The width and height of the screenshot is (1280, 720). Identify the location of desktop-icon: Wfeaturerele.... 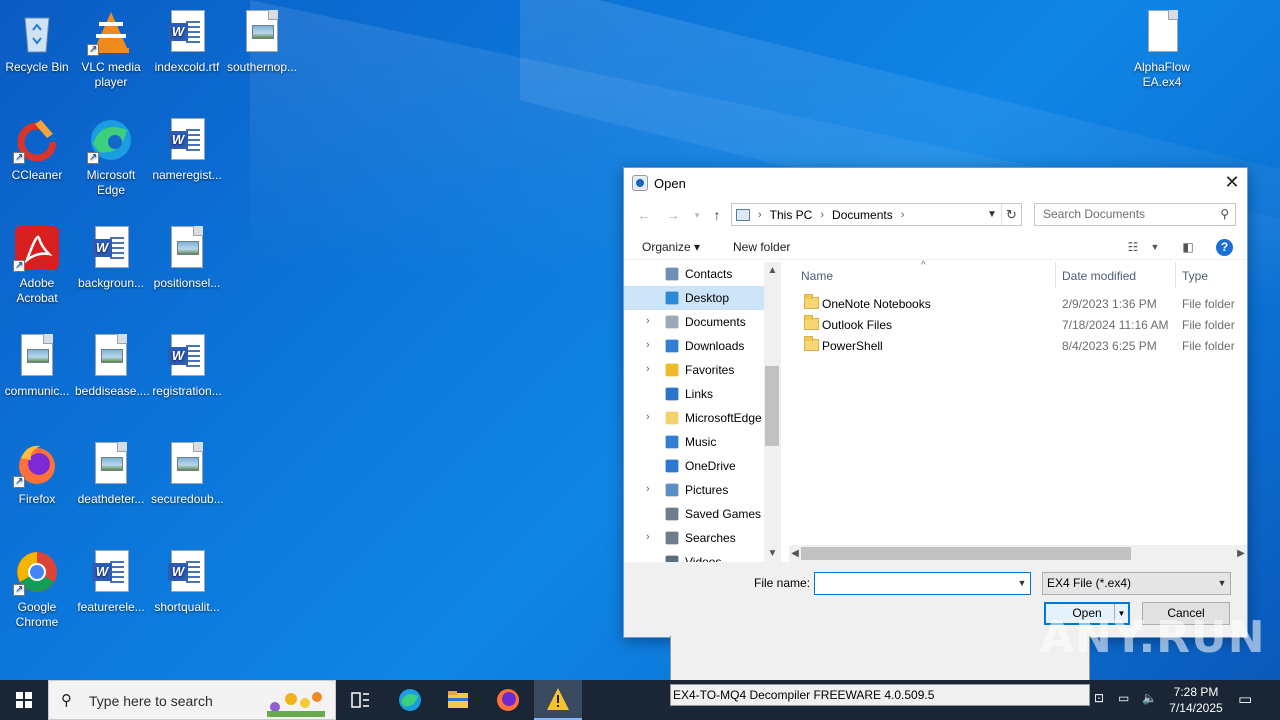
(111, 581).